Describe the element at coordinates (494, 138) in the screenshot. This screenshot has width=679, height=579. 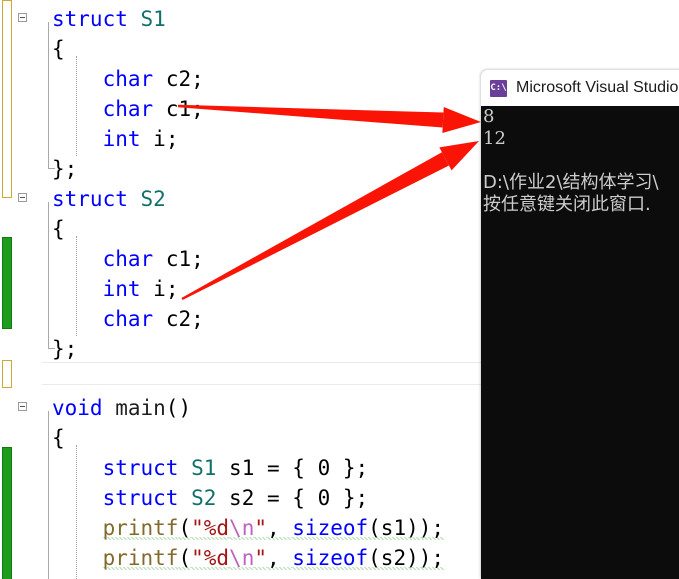
I see `console-output-line: 12` at that location.